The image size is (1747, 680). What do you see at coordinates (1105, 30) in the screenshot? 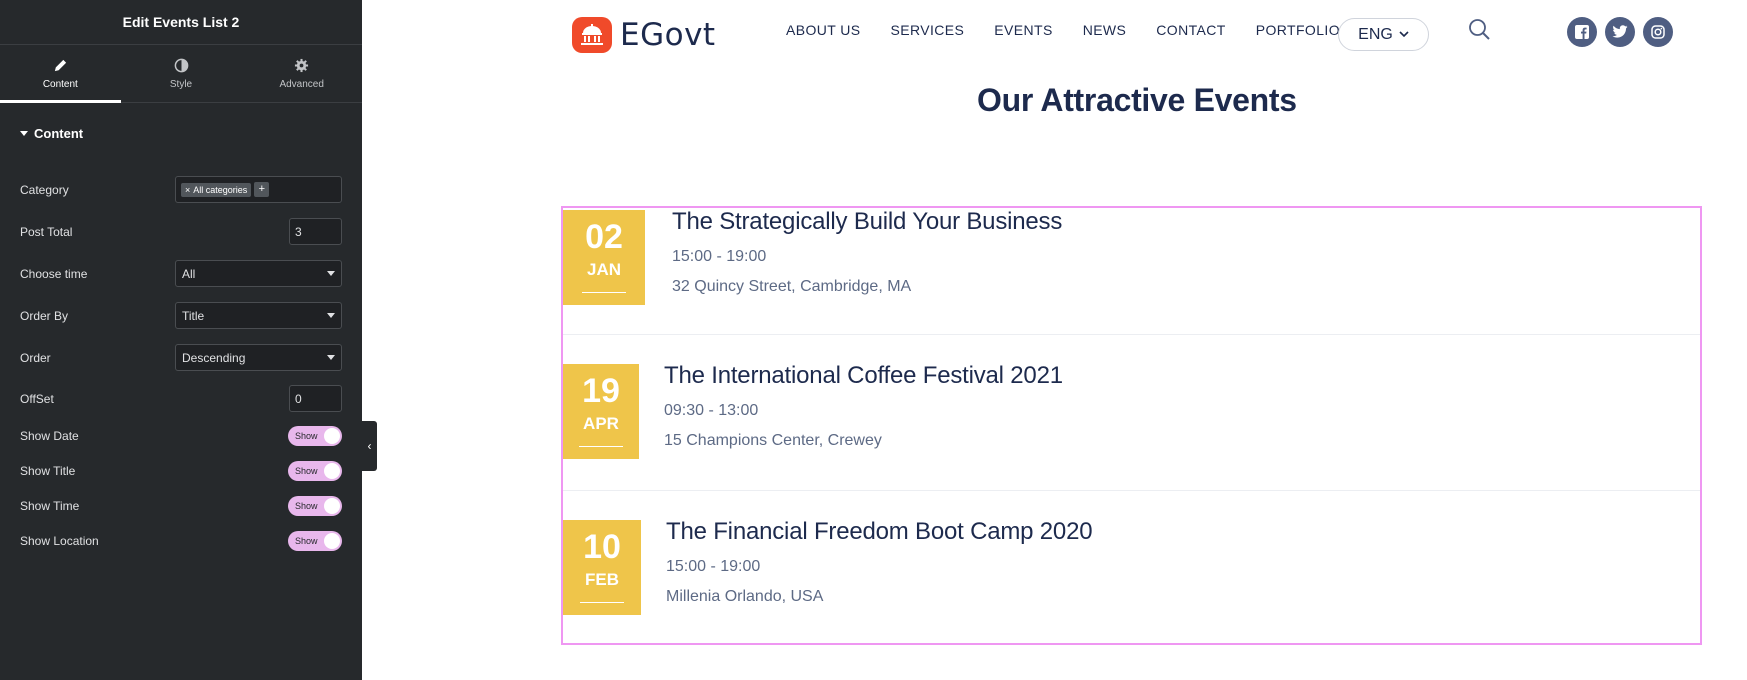
I see `nav-item-news: NEWS` at bounding box center [1105, 30].